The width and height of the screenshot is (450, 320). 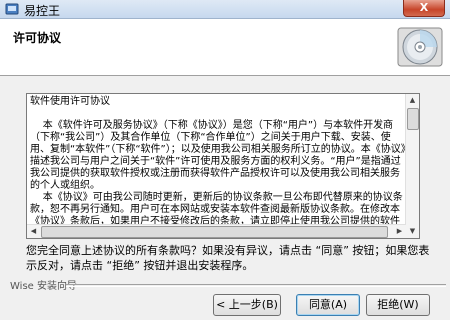 I want to click on scroll-up-arrow-icon: ▲, so click(x=412, y=100).